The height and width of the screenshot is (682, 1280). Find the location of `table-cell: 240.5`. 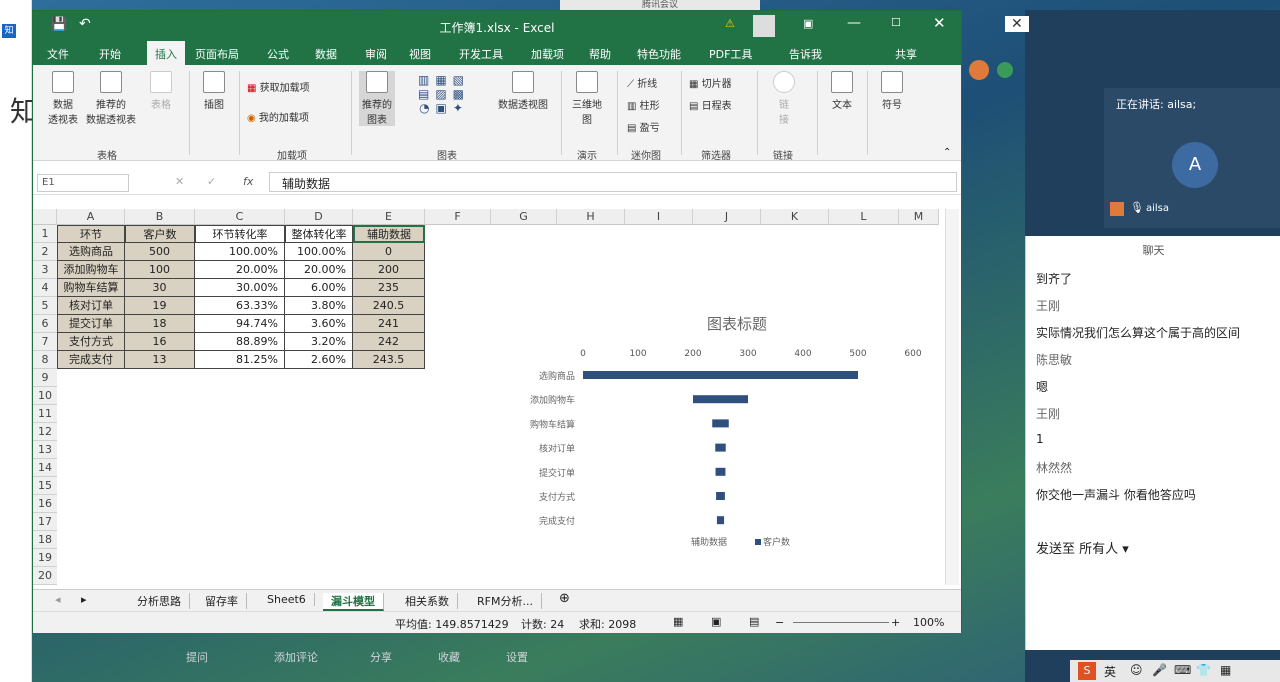

table-cell: 240.5 is located at coordinates (389, 306).